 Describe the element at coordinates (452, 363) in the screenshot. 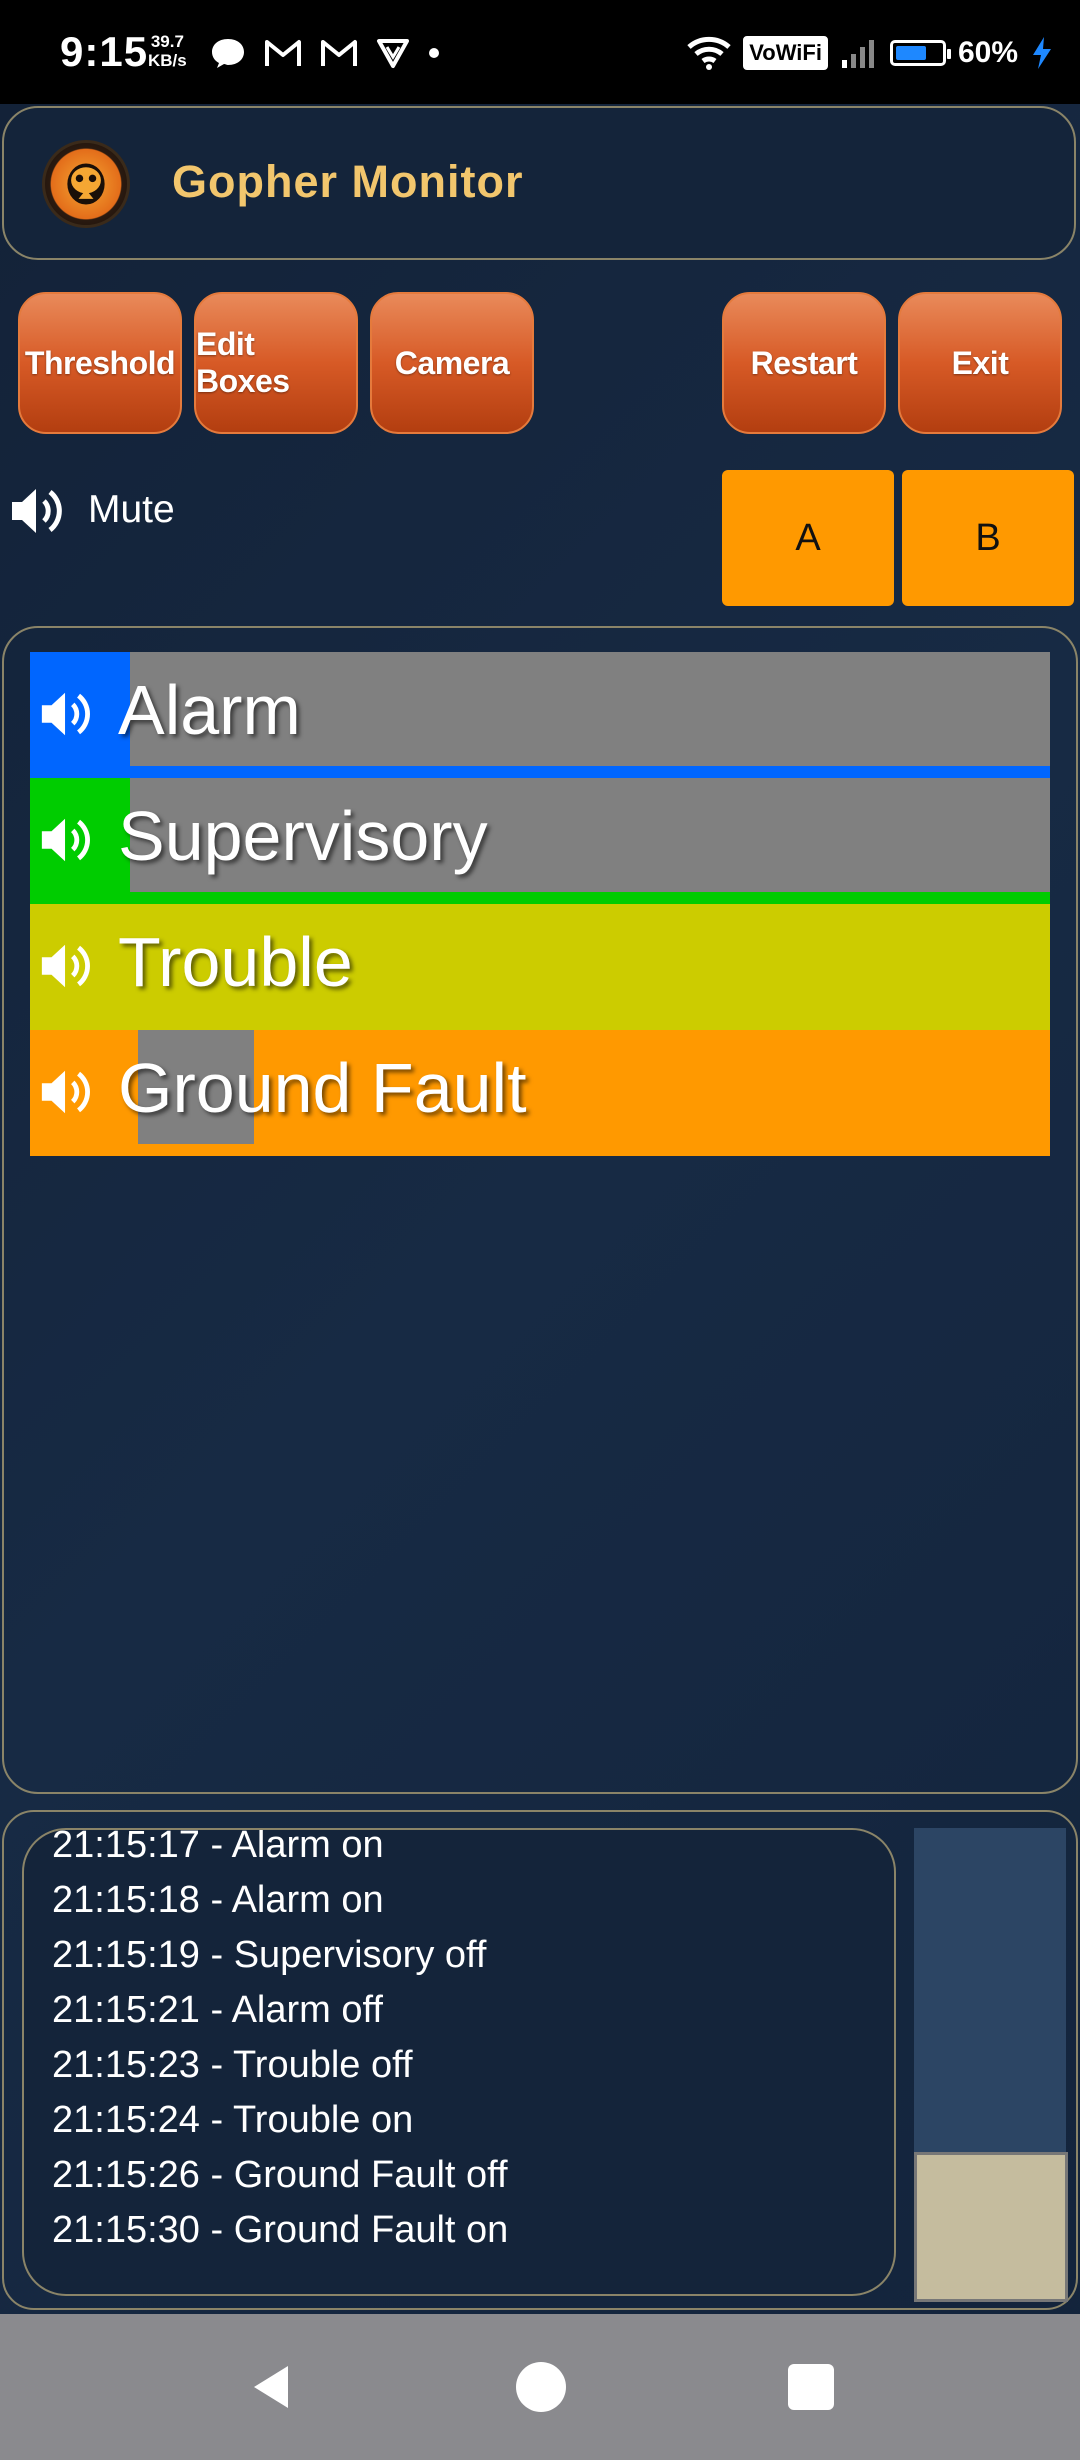

I see `camera-button: Camera` at that location.